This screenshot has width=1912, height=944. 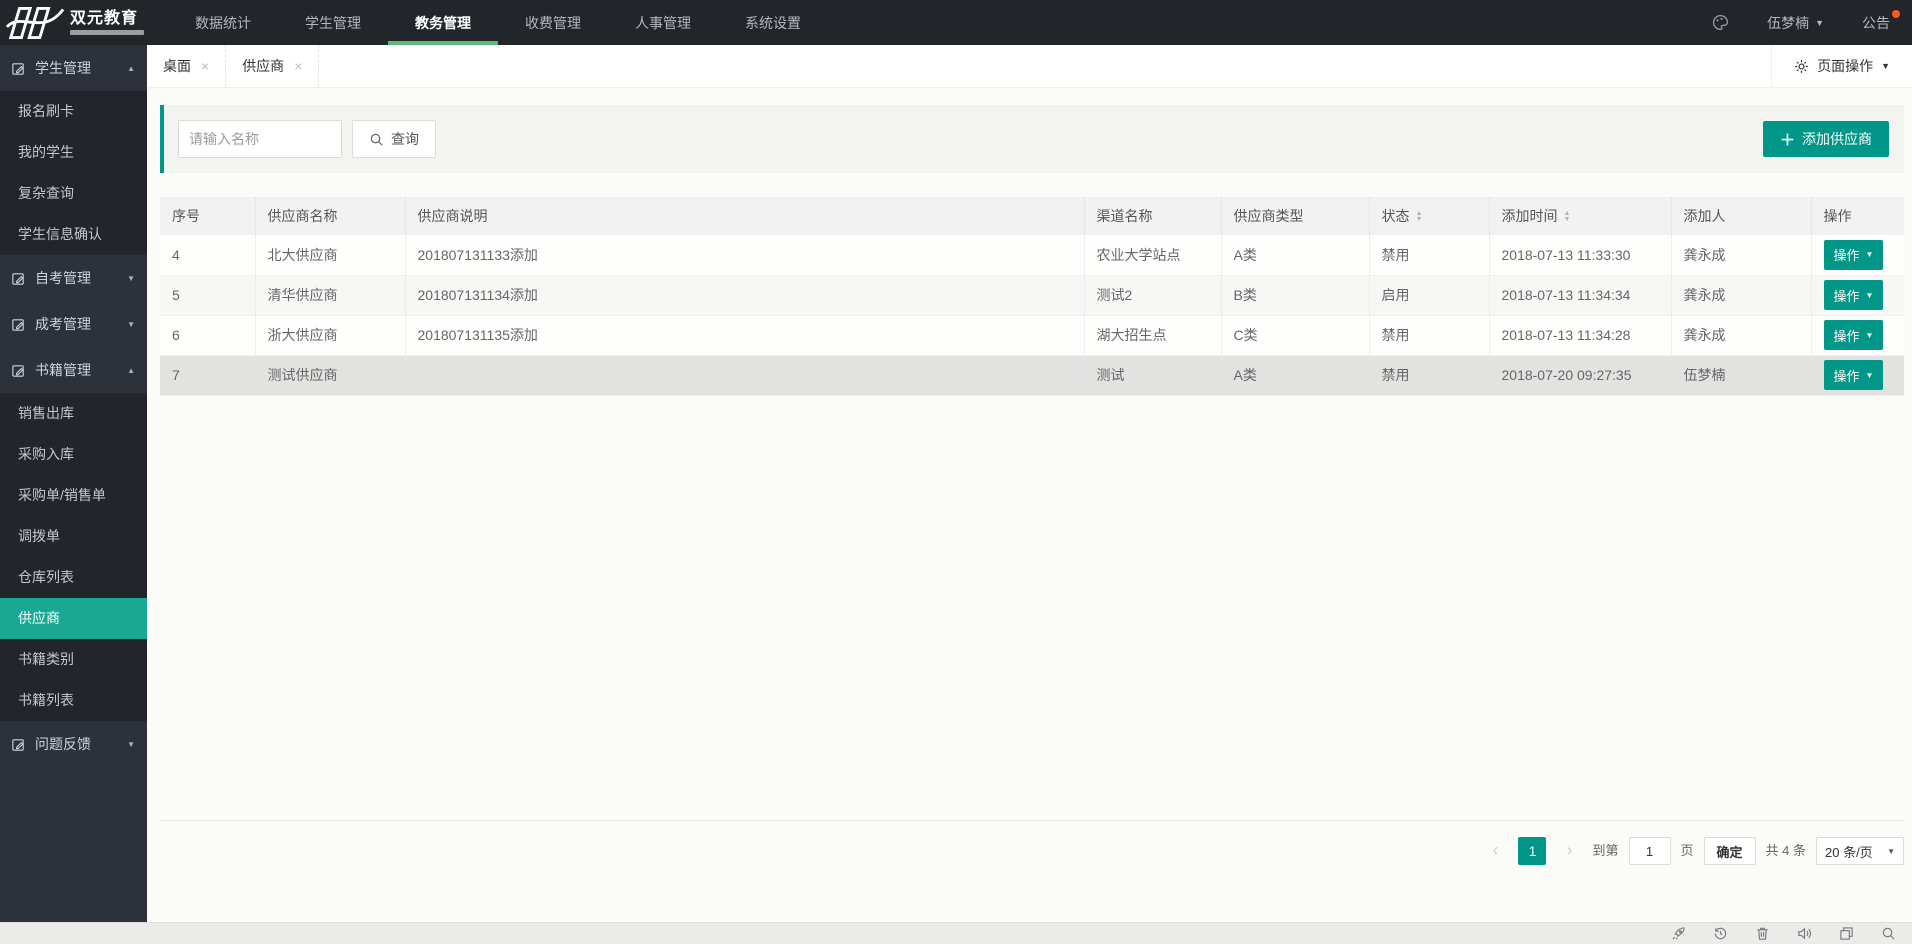 What do you see at coordinates (73, 111) in the screenshot?
I see `sidebar-item-signup-card: 报名刷卡` at bounding box center [73, 111].